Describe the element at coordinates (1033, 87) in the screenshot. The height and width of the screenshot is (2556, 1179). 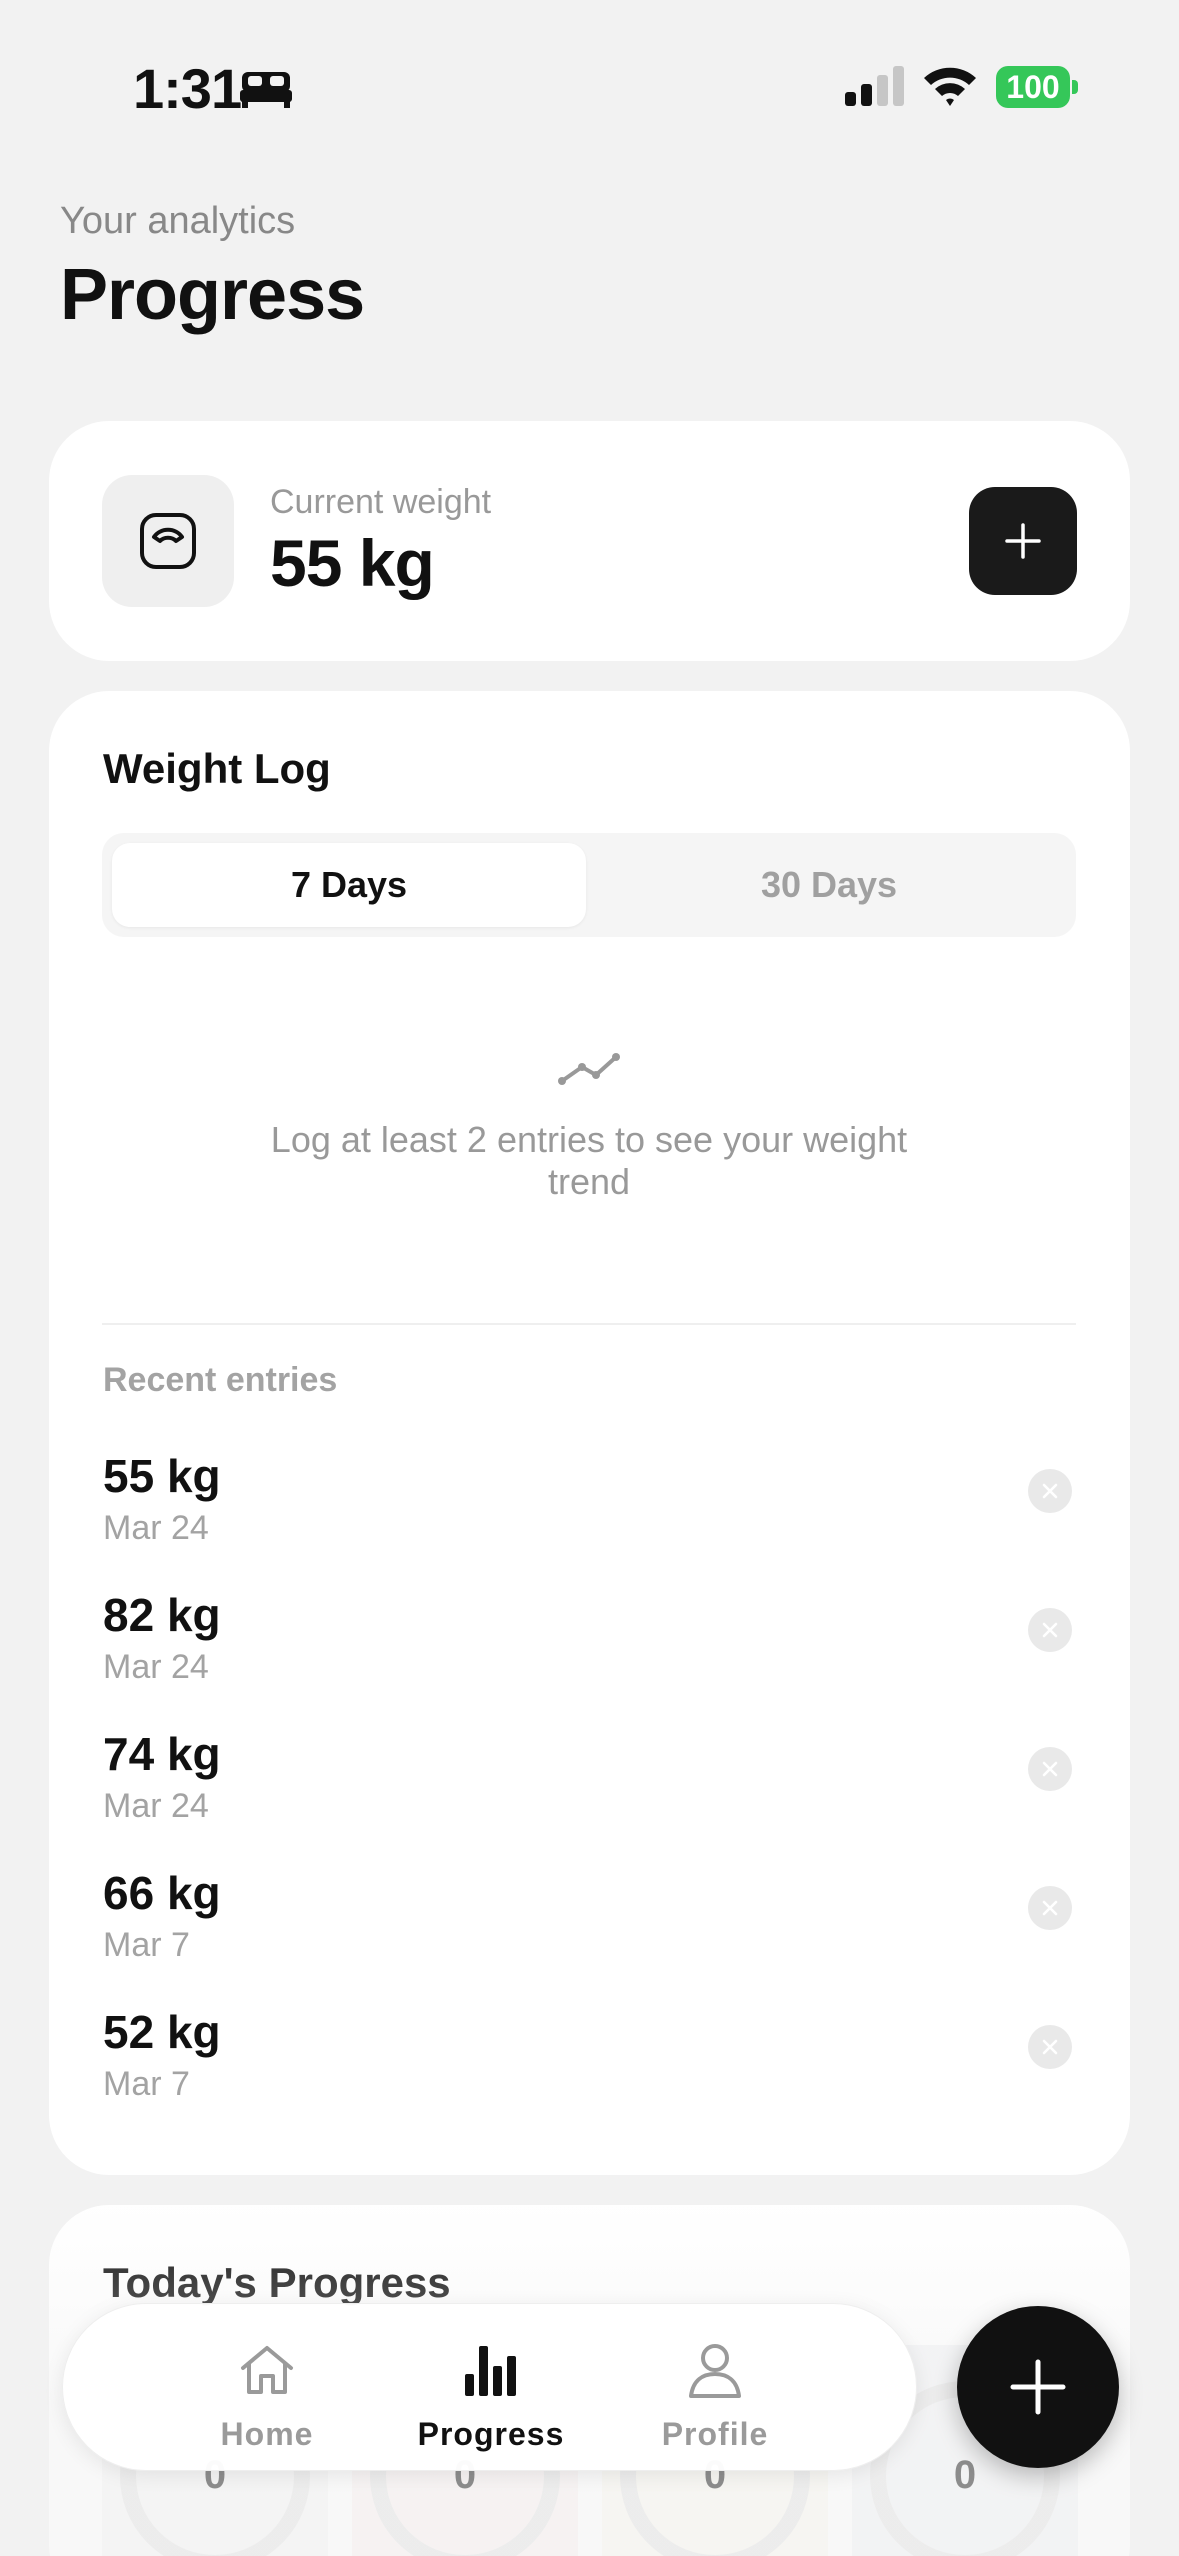
I see `battery-level: 100` at that location.